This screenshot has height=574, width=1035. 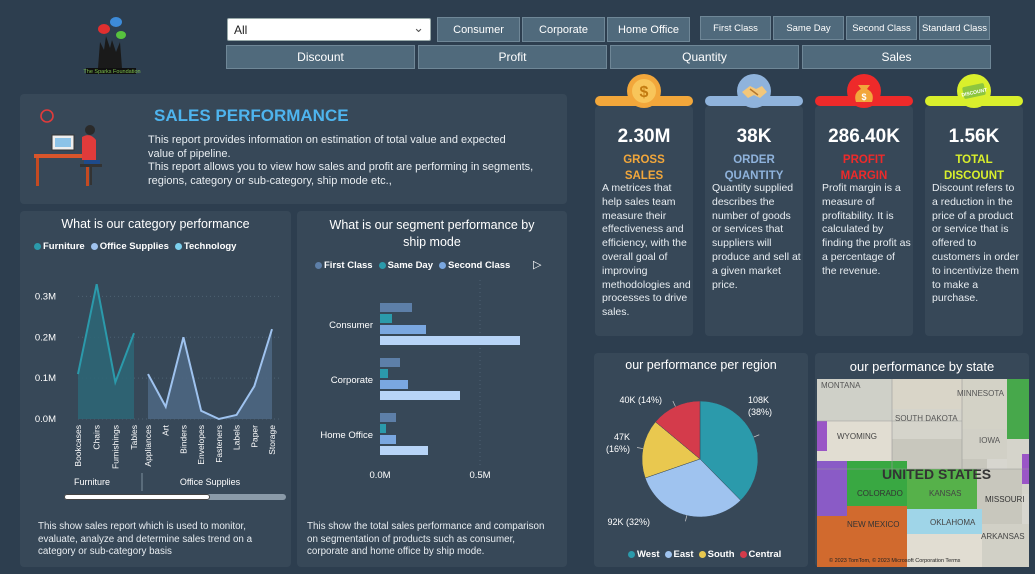 What do you see at coordinates (954, 28) in the screenshot?
I see `shipmode-button-standard-class: Standard Class` at bounding box center [954, 28].